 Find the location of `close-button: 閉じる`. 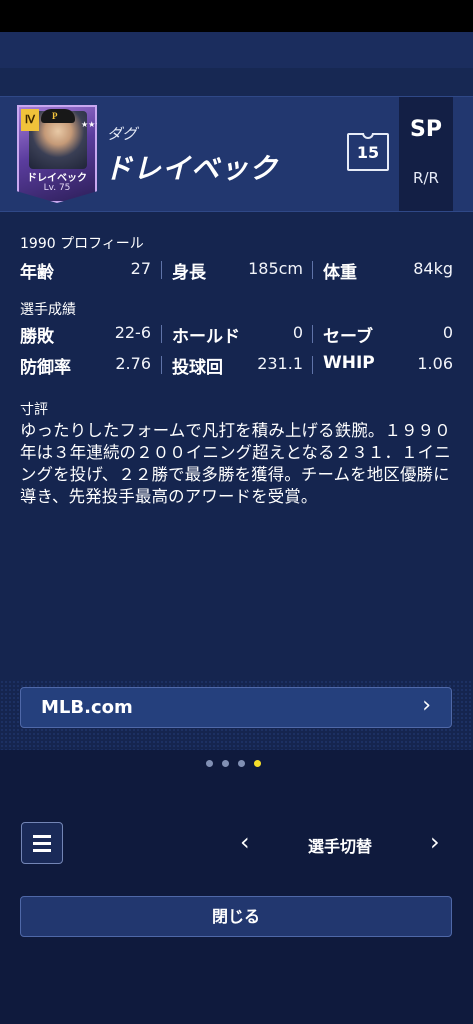

close-button: 閉じる is located at coordinates (236, 916).